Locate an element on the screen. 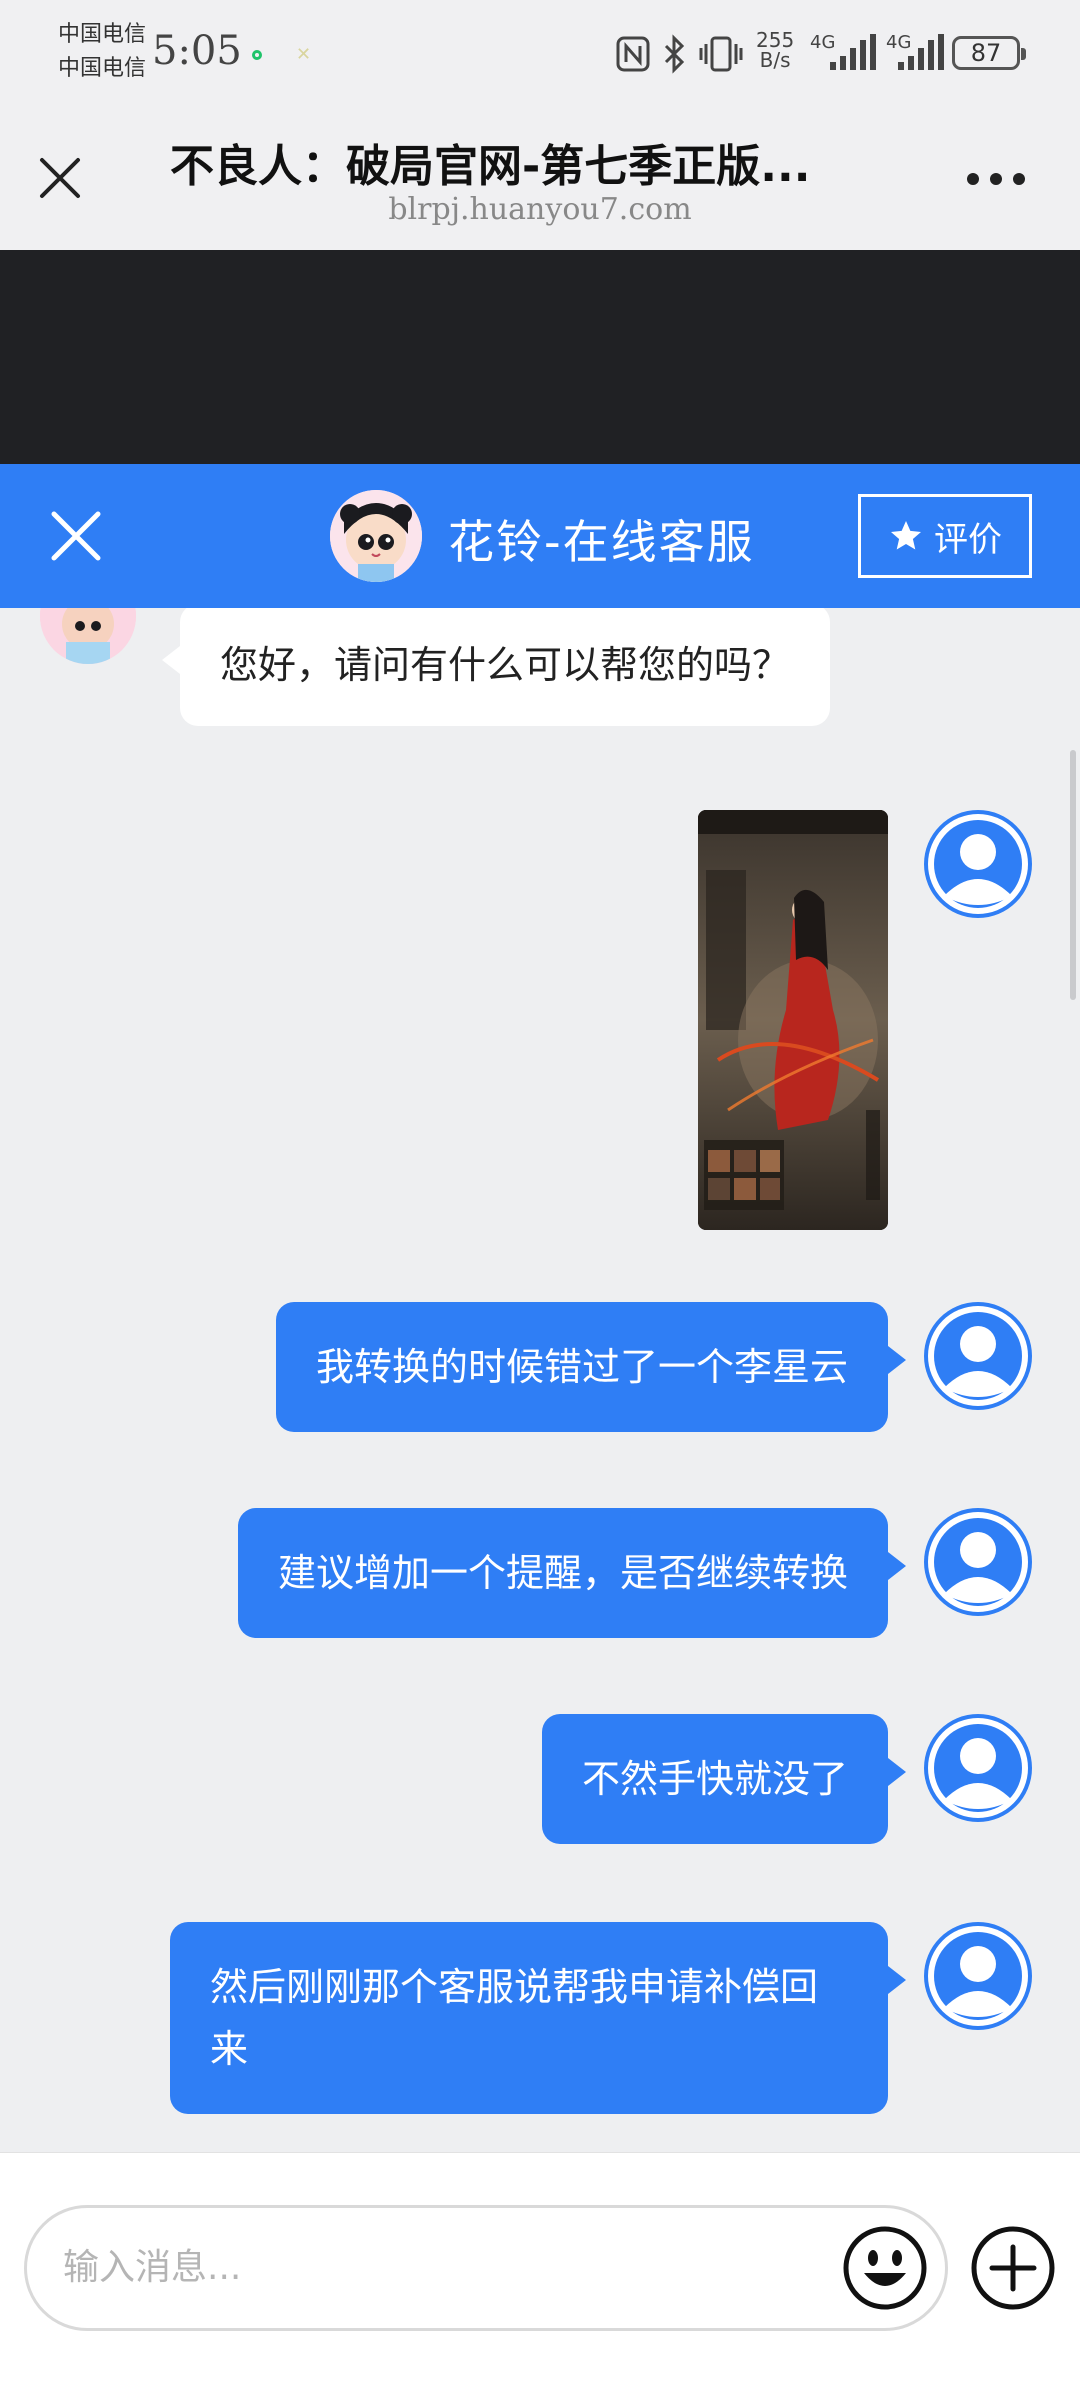  rate-button: 评价 is located at coordinates (945, 536).